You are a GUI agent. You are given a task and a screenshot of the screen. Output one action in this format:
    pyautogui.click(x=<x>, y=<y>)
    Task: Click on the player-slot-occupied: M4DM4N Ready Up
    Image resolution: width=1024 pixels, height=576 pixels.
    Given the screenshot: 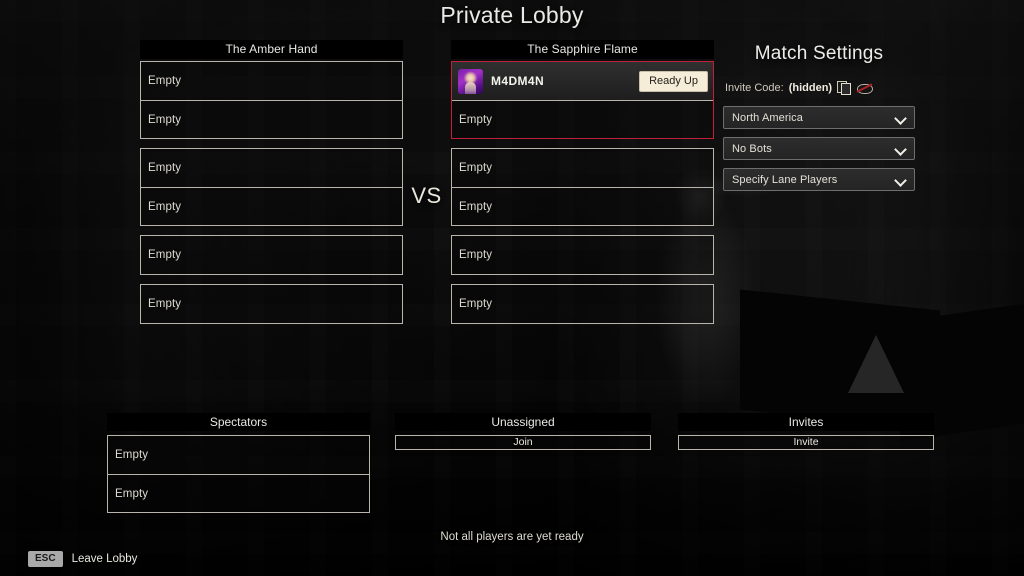 What is the action you would take?
    pyautogui.click(x=582, y=81)
    